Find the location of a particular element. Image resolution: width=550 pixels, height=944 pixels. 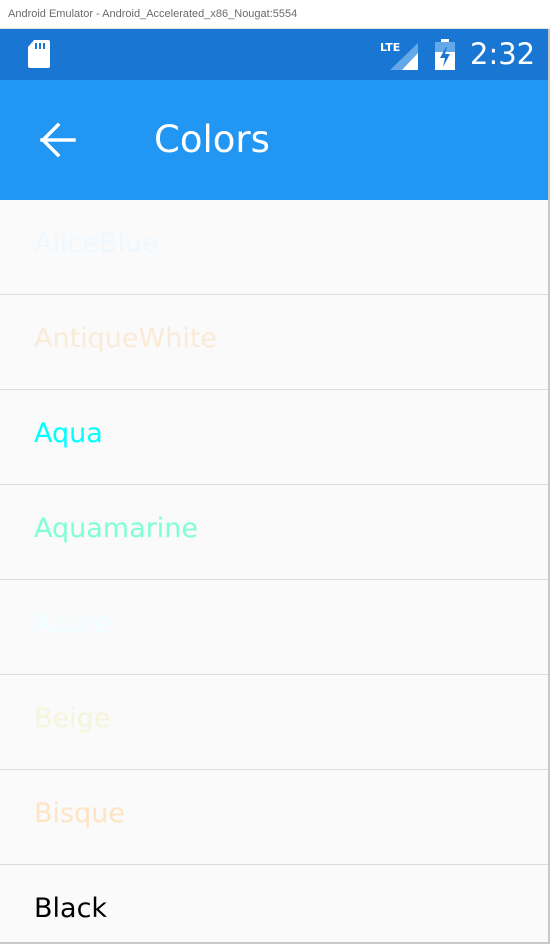

page-title: Colors is located at coordinates (212, 139).